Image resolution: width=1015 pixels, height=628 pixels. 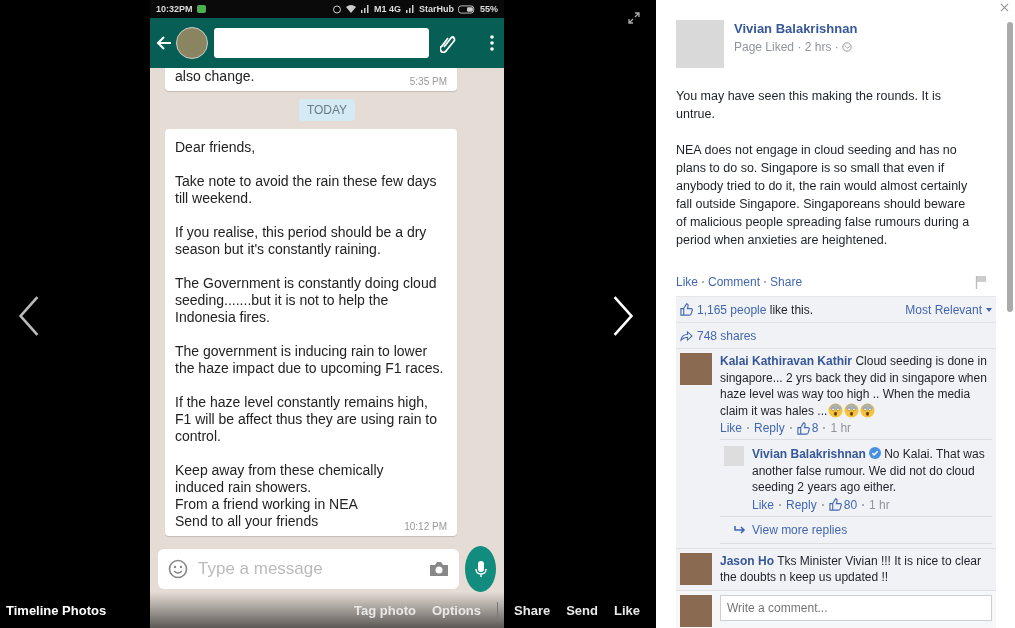 I want to click on battery-level: 55%, so click(x=489, y=9).